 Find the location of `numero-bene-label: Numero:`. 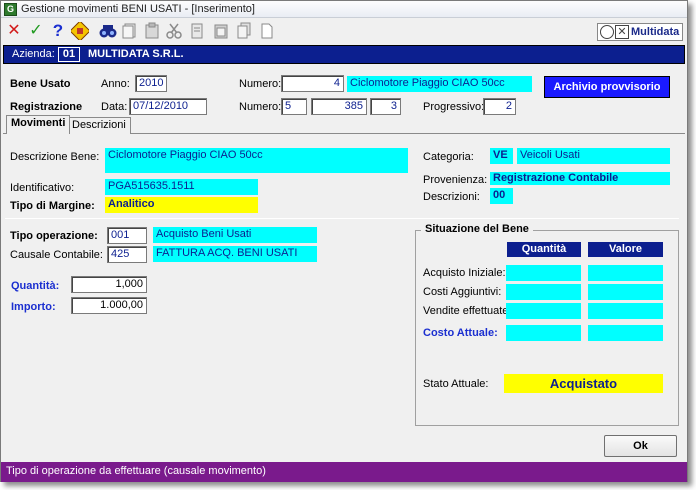

numero-bene-label: Numero: is located at coordinates (260, 84).